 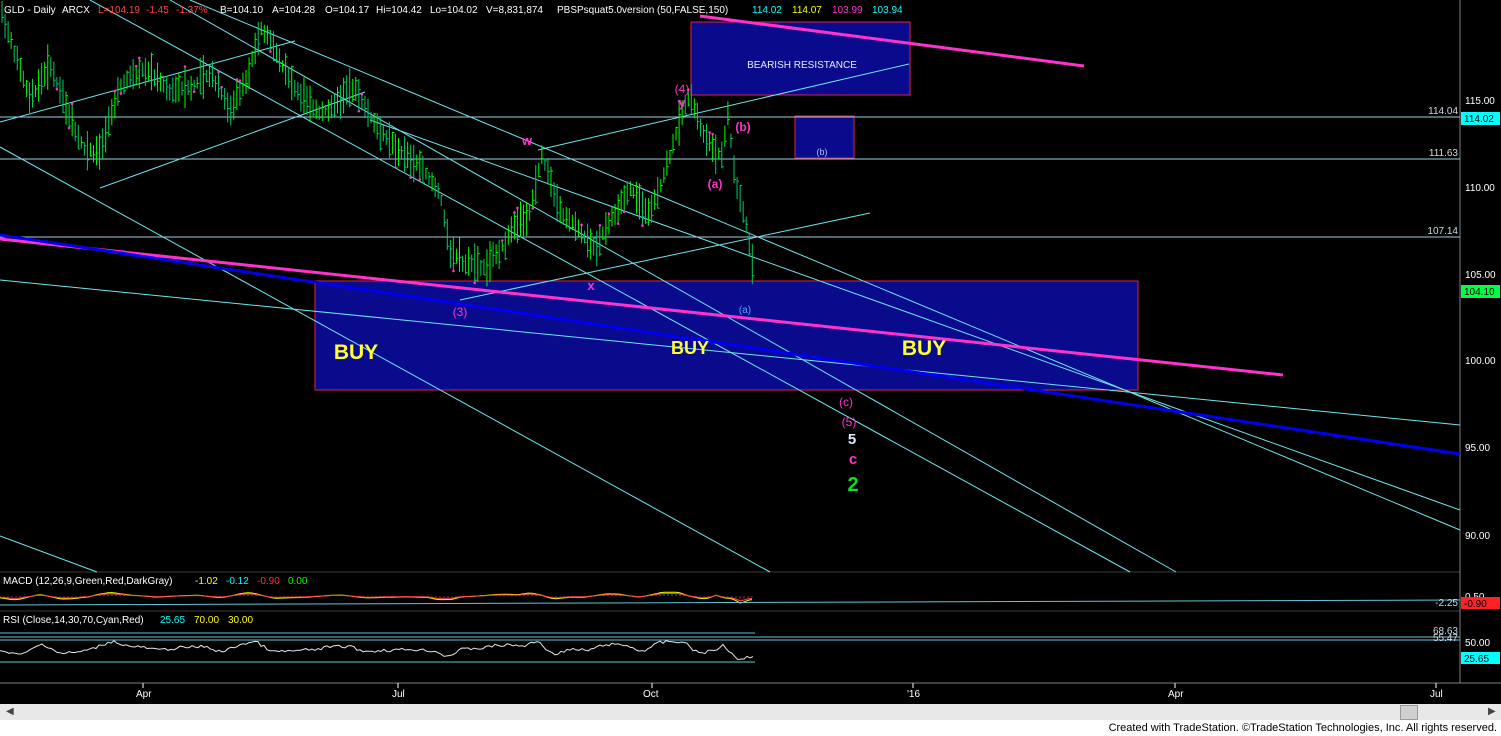 What do you see at coordinates (119, 10) in the screenshot?
I see `header-last: L=104.19` at bounding box center [119, 10].